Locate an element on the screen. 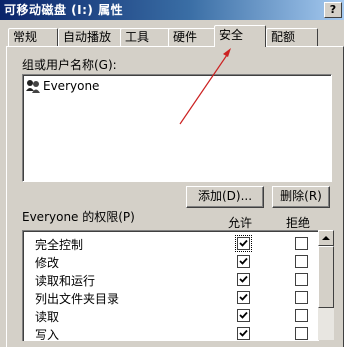 Image resolution: width=344 pixels, height=347 pixels. permission-row: 完全控制 is located at coordinates (171, 244).